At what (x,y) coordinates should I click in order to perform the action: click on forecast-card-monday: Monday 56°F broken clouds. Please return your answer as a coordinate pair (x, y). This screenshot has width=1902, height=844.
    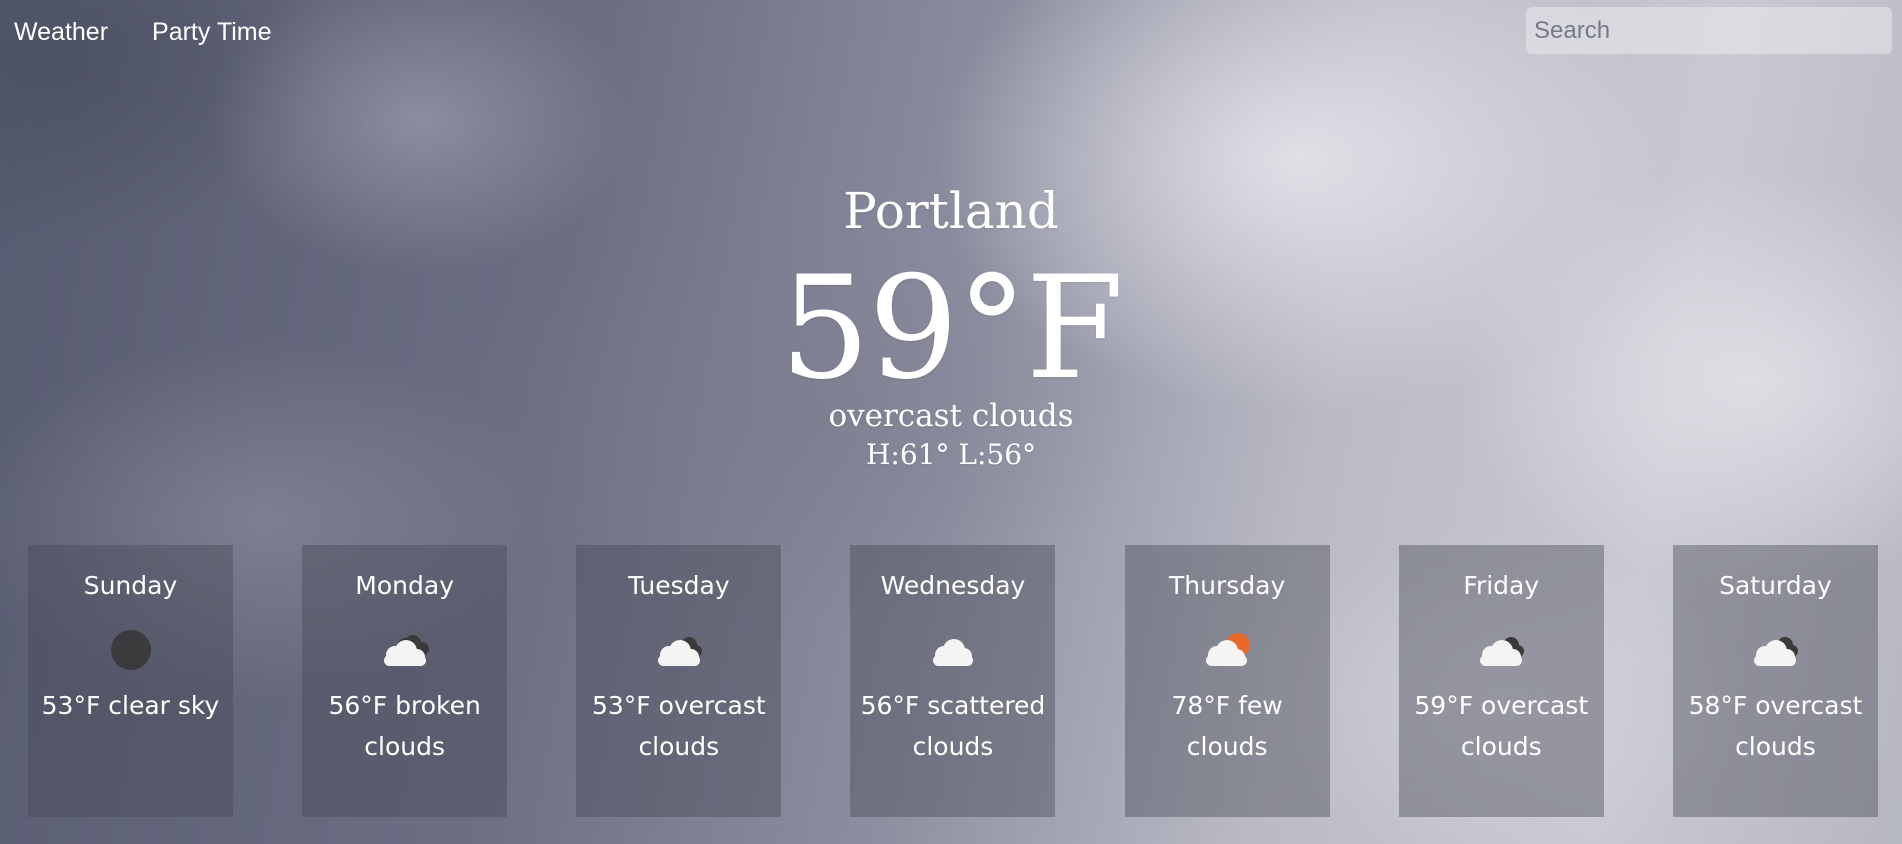
    Looking at the image, I should click on (405, 681).